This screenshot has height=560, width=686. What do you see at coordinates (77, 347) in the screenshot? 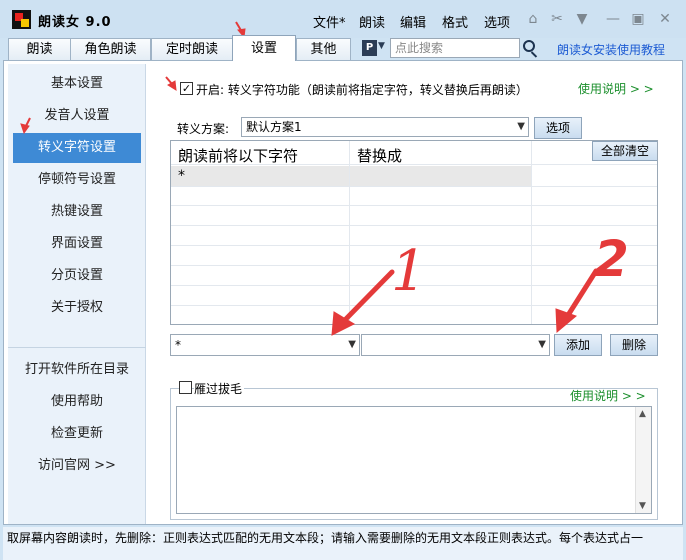
I see `sidebar-divider` at bounding box center [77, 347].